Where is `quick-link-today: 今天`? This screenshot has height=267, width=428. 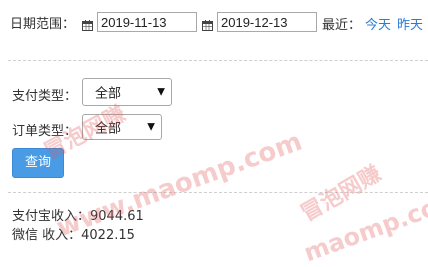 quick-link-today: 今天 is located at coordinates (378, 23).